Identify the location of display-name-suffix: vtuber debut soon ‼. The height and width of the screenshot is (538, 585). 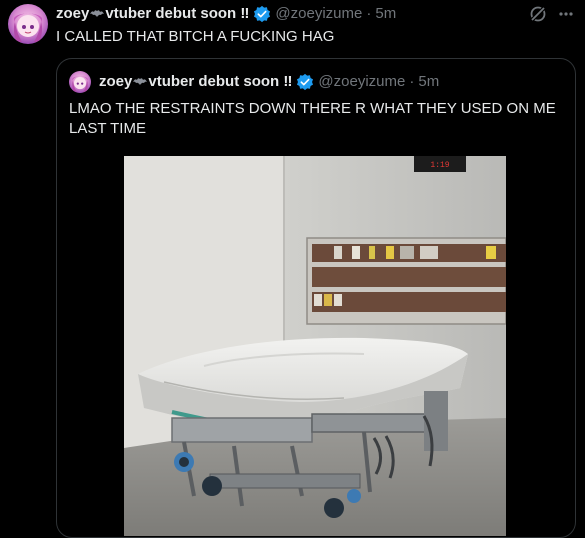
(177, 13).